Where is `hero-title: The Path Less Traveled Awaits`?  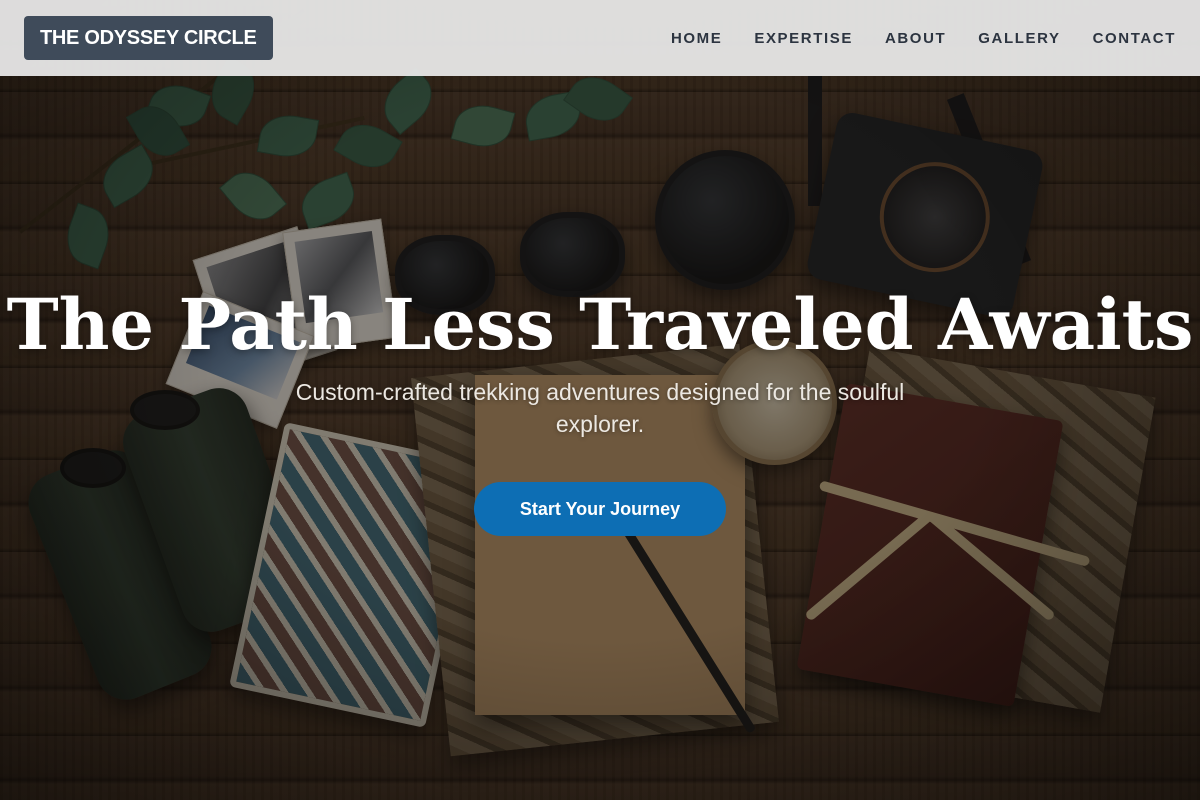
hero-title: The Path Less Traveled Awaits is located at coordinates (600, 324).